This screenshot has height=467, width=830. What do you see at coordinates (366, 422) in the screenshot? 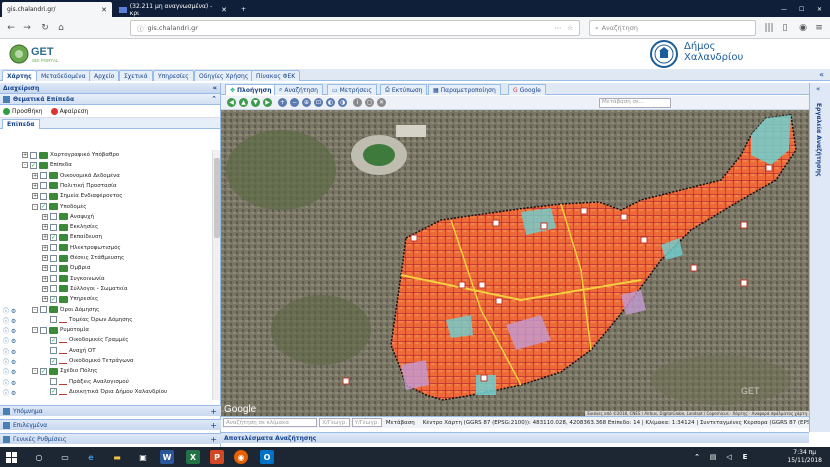
I see `y-coordinate-input: Υ/Γεωγρ.` at bounding box center [366, 422].